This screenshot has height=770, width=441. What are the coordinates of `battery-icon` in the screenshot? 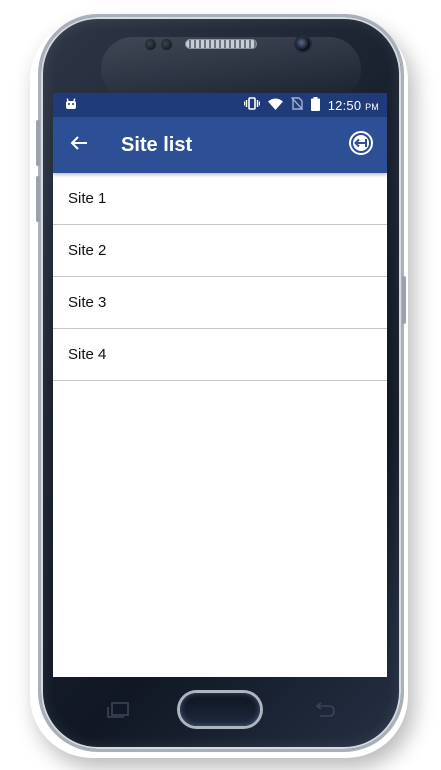 It's located at (315, 105).